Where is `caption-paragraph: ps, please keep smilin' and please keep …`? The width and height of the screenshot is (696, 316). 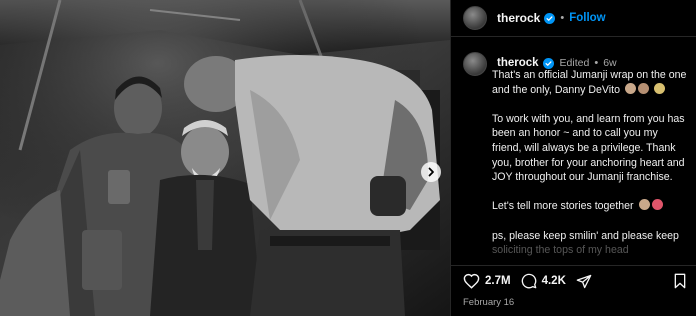 caption-paragraph: ps, please keep smilin' and please keep … is located at coordinates (585, 243).